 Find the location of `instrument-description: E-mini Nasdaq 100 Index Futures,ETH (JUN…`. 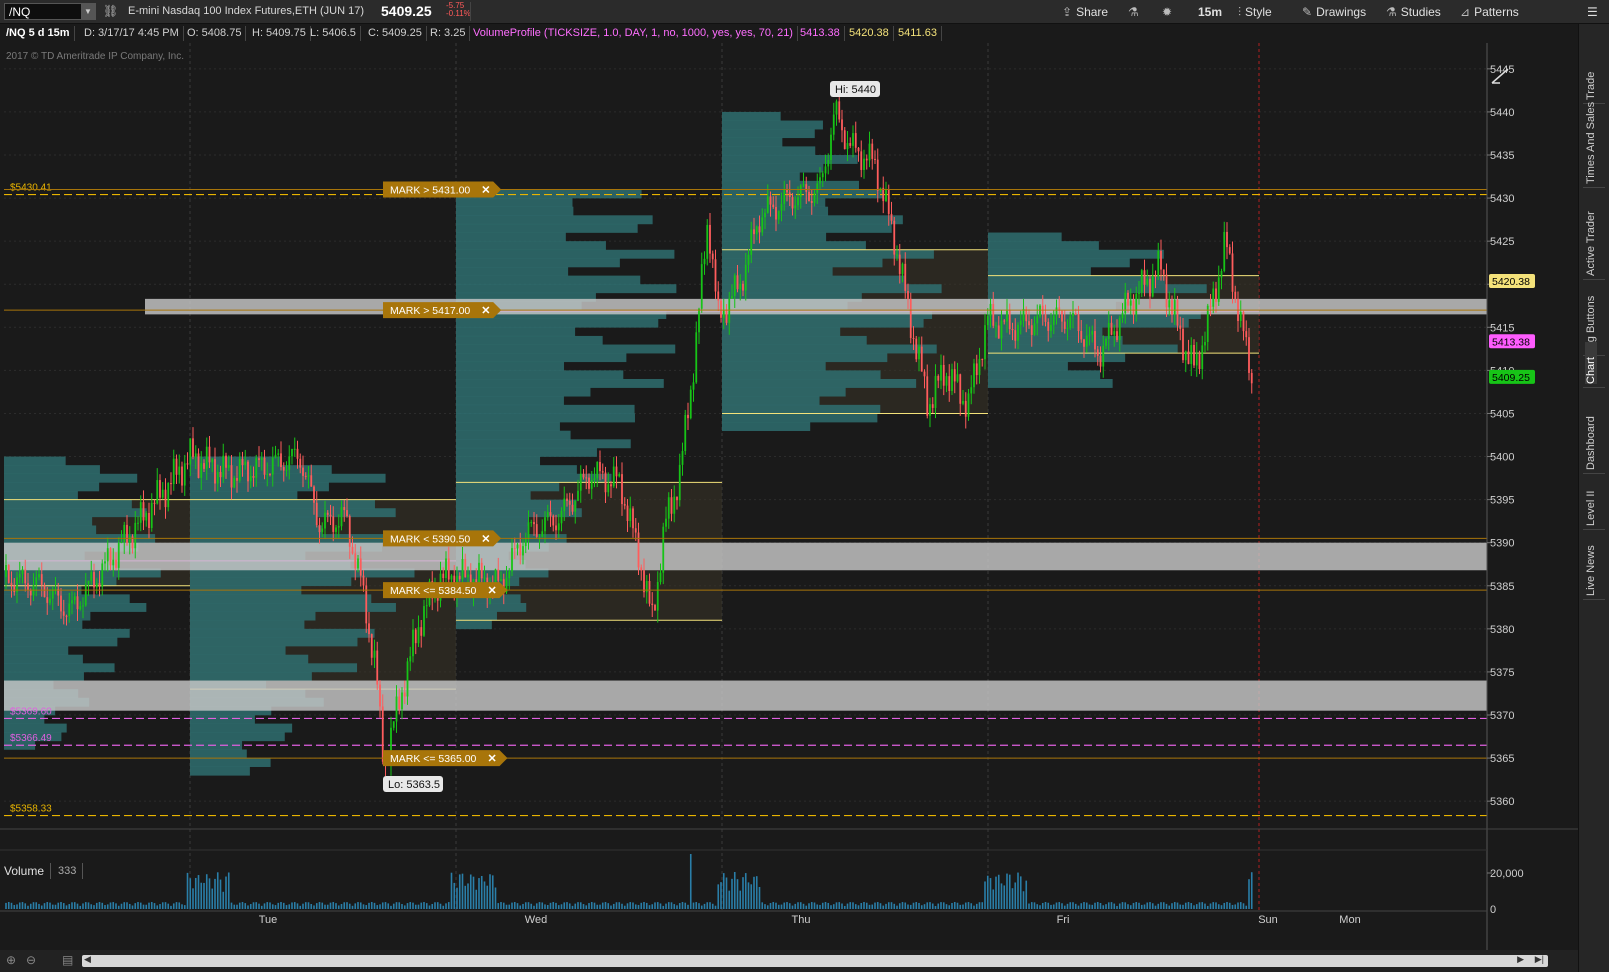

instrument-description: E-mini Nasdaq 100 Index Futures,ETH (JUN… is located at coordinates (246, 11).